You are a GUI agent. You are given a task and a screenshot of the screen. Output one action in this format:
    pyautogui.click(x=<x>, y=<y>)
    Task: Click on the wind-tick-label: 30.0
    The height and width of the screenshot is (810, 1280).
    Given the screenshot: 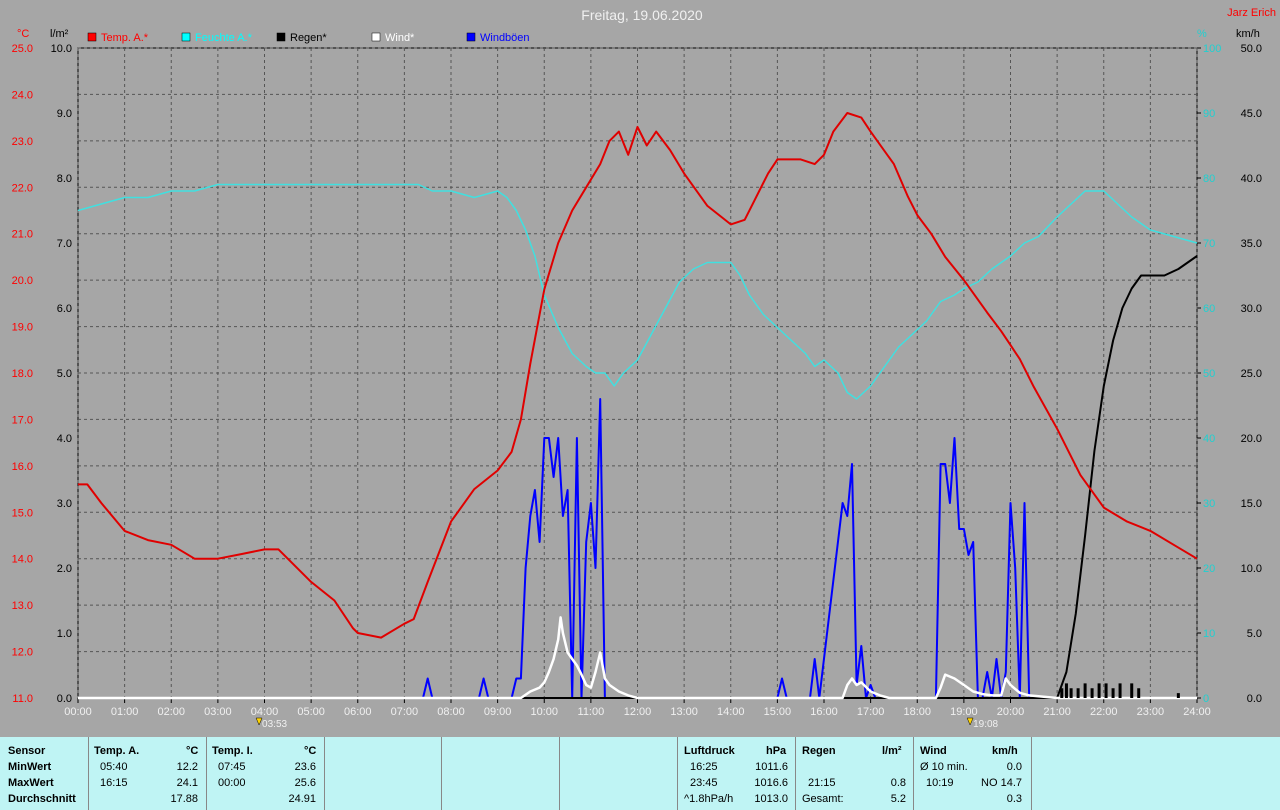 What is the action you would take?
    pyautogui.click(x=1251, y=309)
    